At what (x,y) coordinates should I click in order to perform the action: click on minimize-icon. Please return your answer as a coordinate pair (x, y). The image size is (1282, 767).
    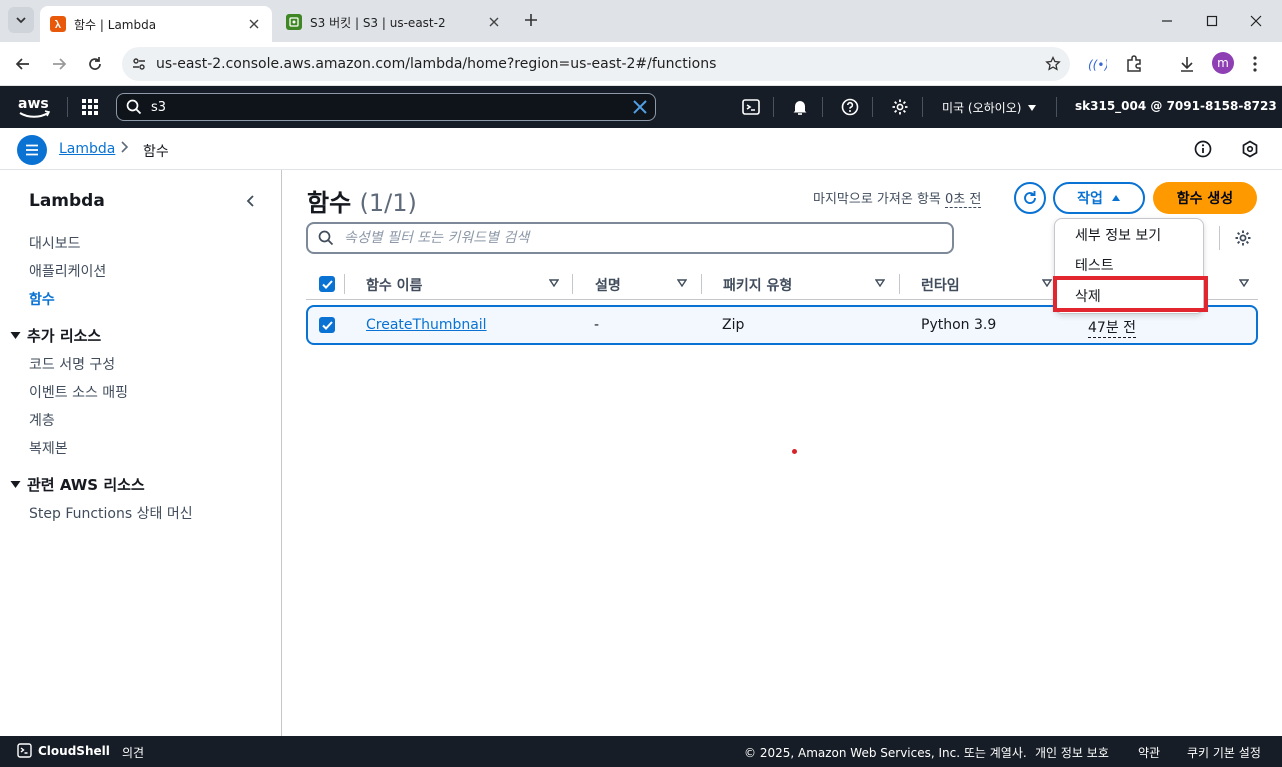
    Looking at the image, I should click on (1167, 21).